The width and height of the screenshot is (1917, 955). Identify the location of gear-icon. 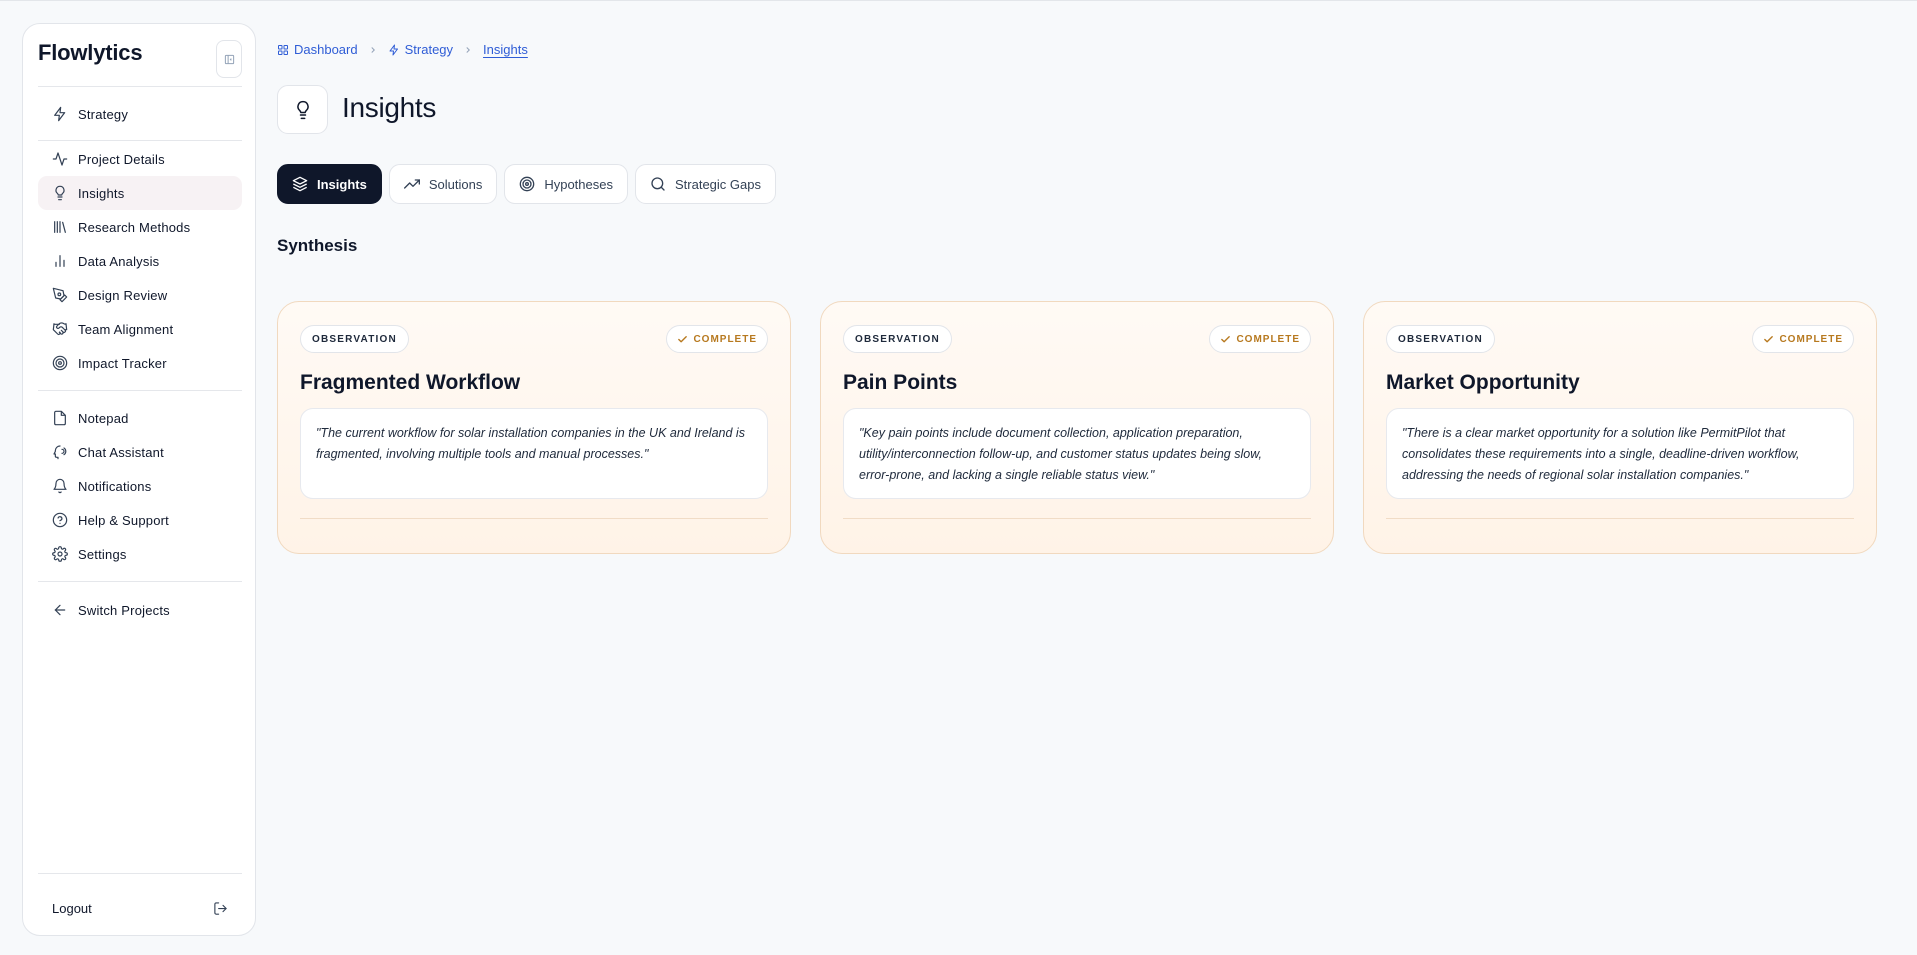
(60, 554).